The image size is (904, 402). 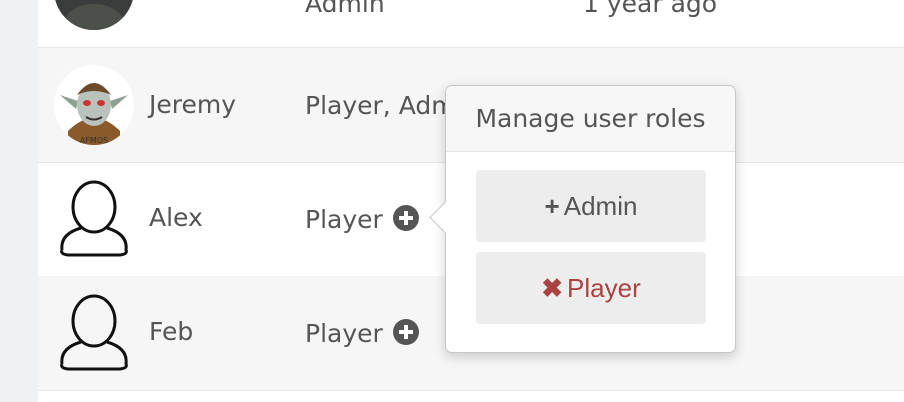 What do you see at coordinates (590, 119) in the screenshot?
I see `popover-title: Manage user roles` at bounding box center [590, 119].